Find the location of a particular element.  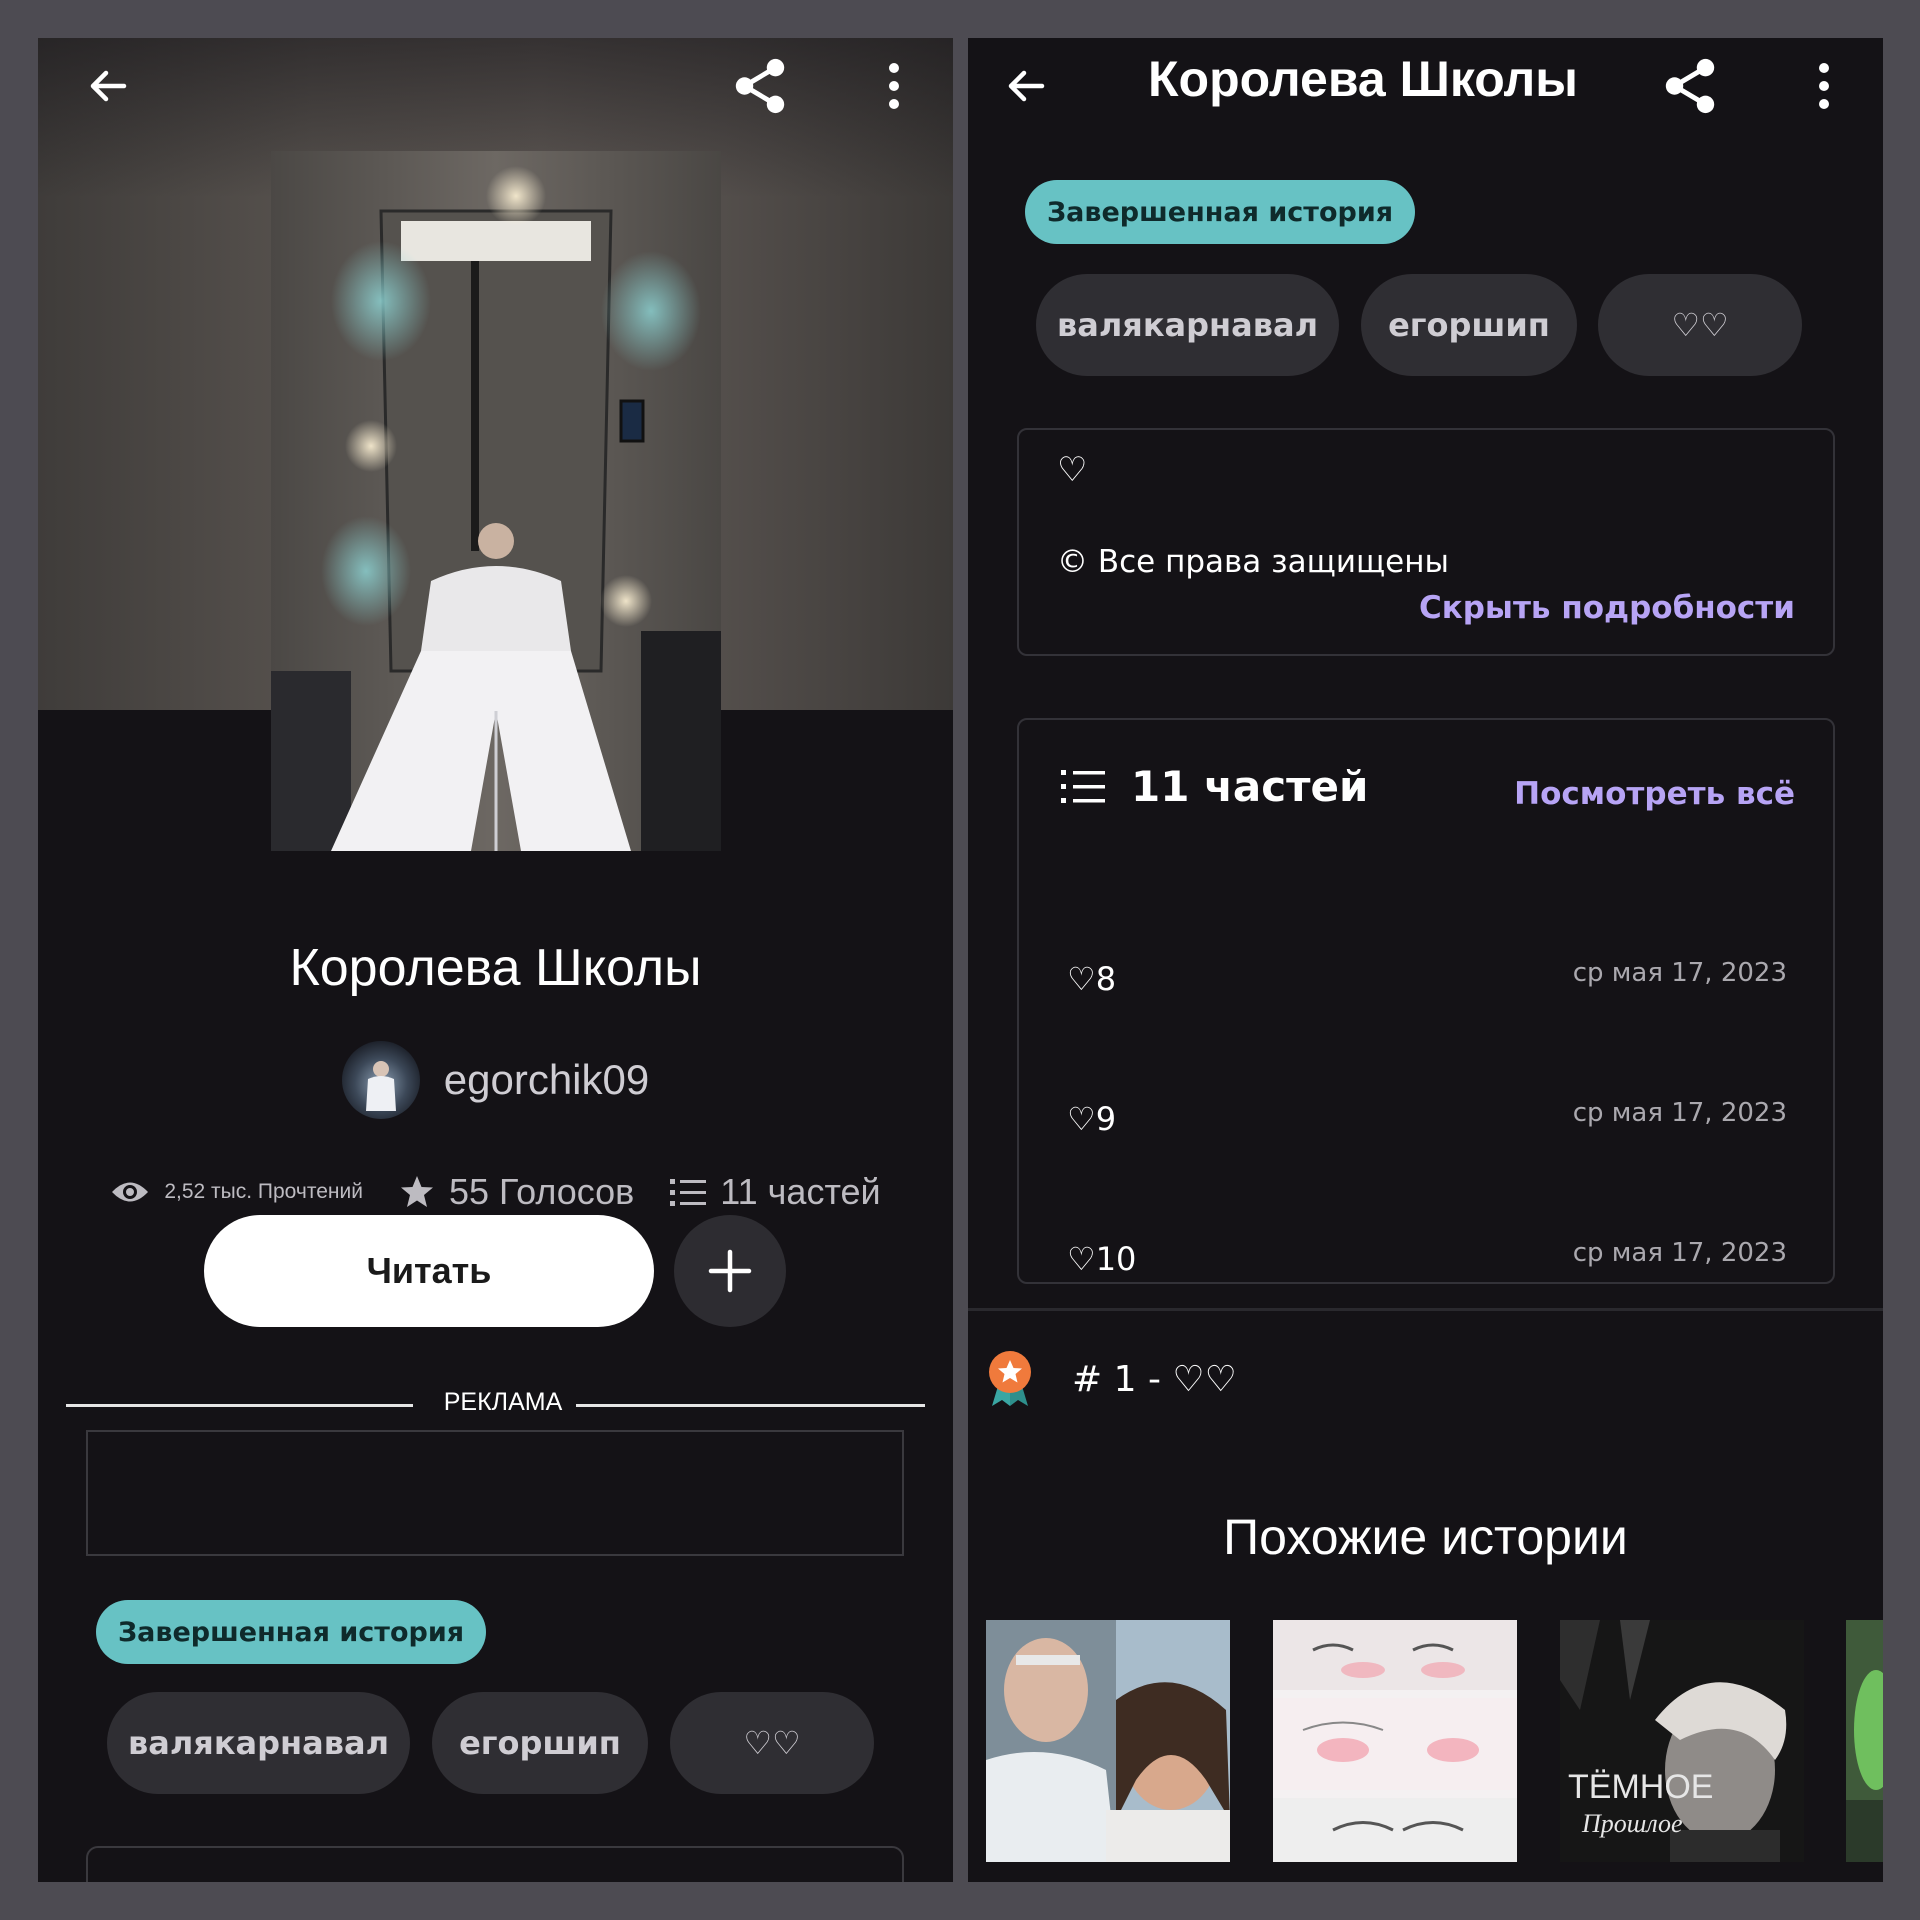

ad-label: РЕКЛАМА is located at coordinates (503, 1402).